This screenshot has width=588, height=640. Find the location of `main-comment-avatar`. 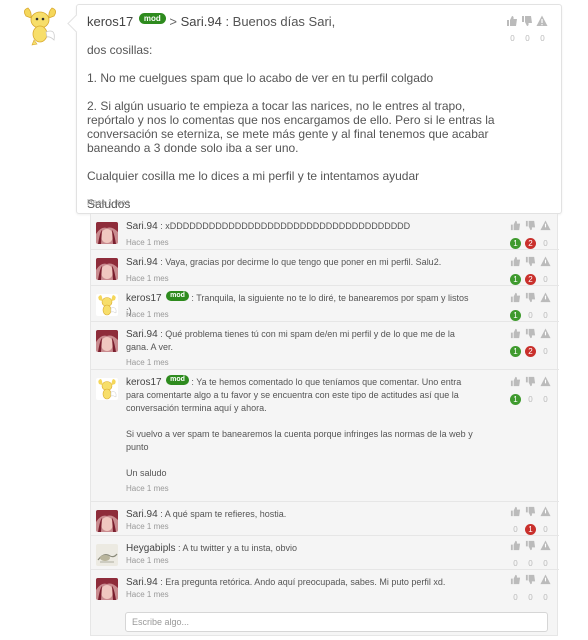

main-comment-avatar is located at coordinates (40, 26).